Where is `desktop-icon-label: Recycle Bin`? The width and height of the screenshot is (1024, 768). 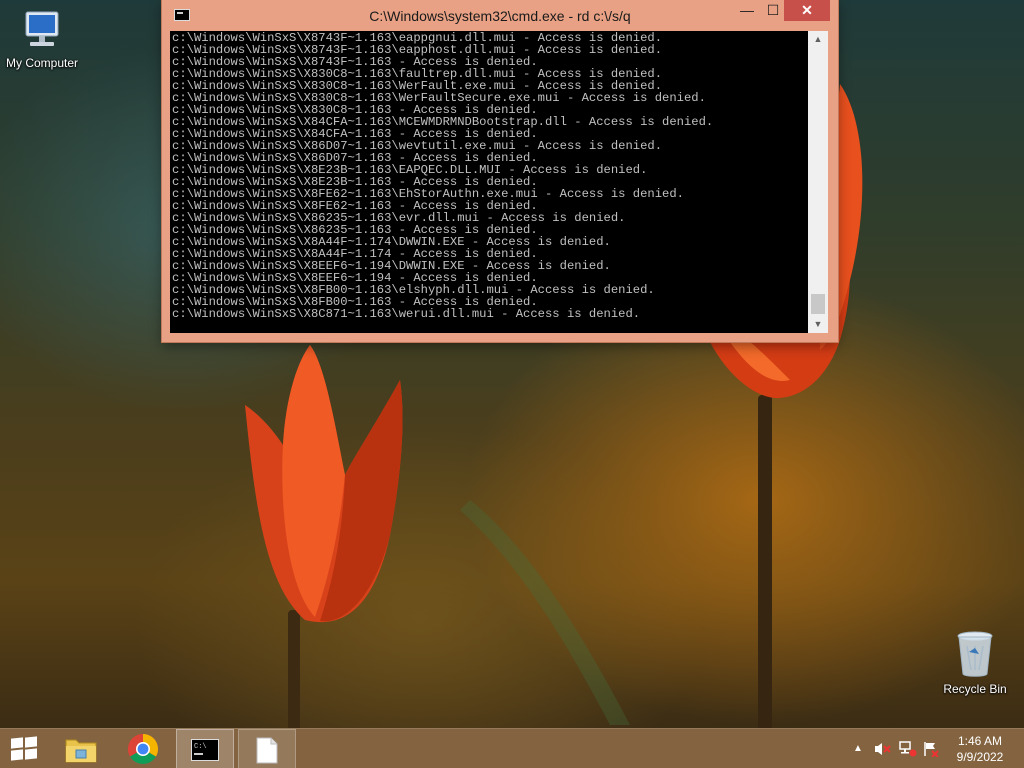
desktop-icon-label: Recycle Bin is located at coordinates (975, 689).